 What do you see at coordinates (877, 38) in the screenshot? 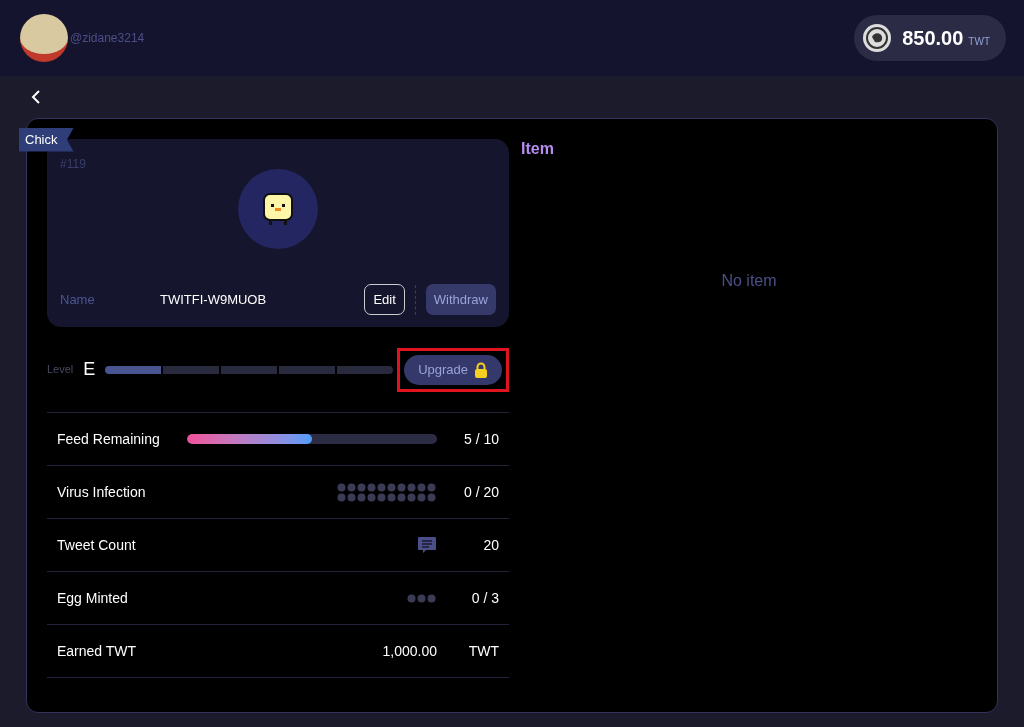
I see `coin-icon` at bounding box center [877, 38].